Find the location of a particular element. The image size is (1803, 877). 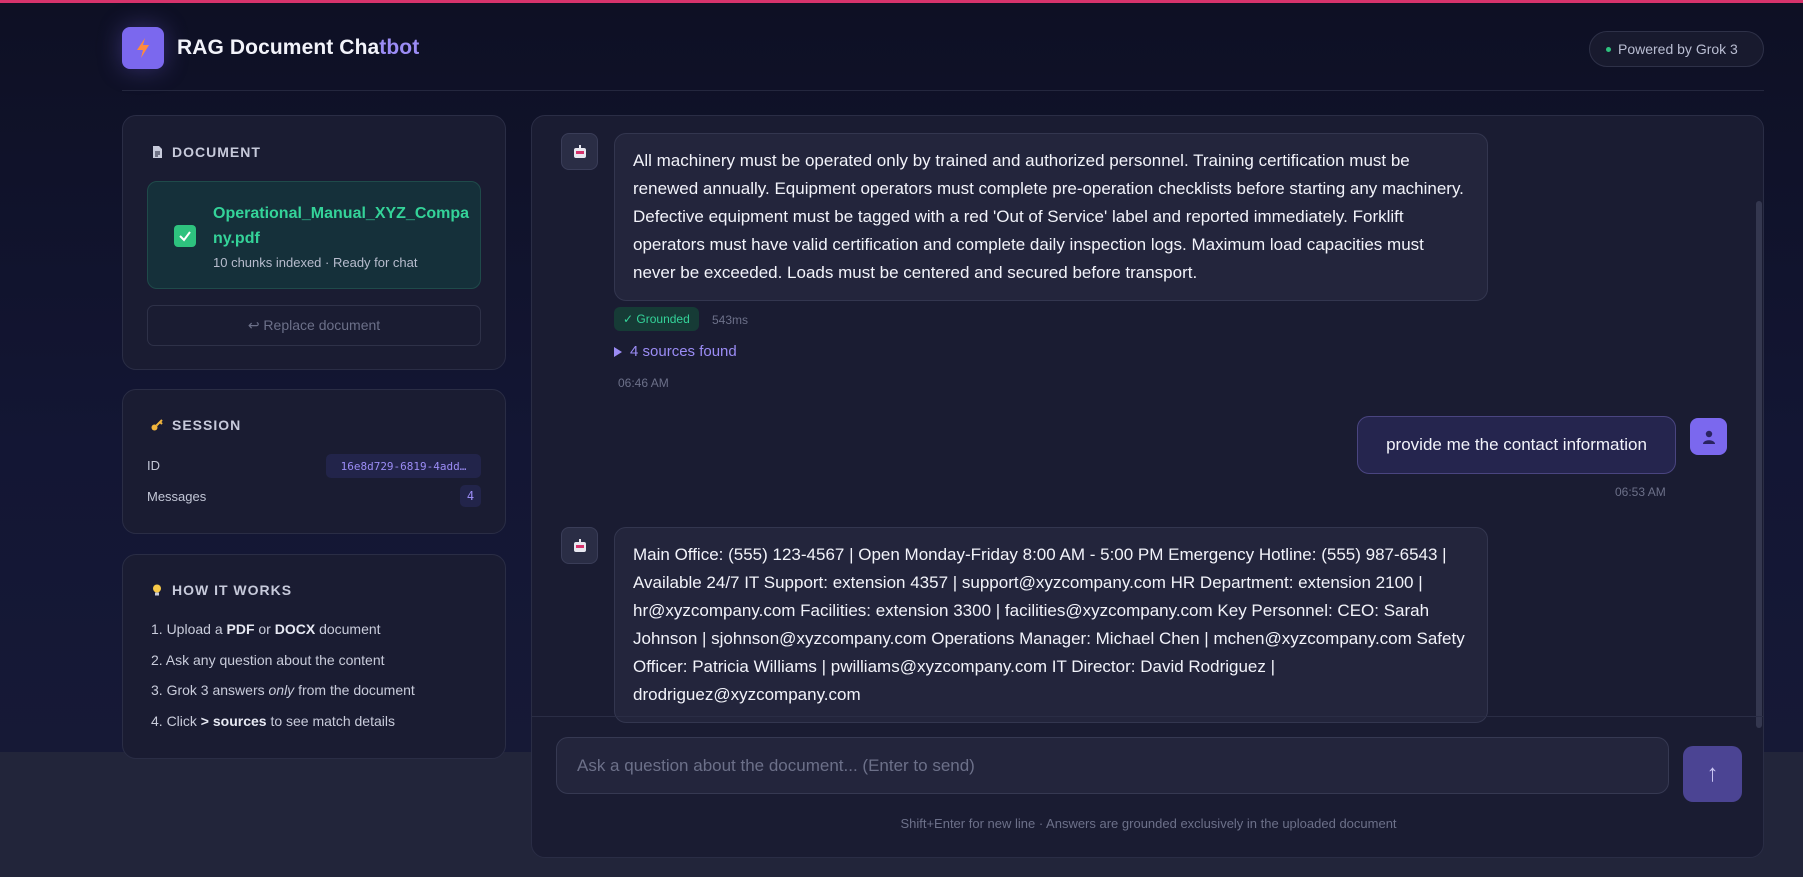

step-item: 3. Grok 3 answers only from the document is located at coordinates (283, 690).